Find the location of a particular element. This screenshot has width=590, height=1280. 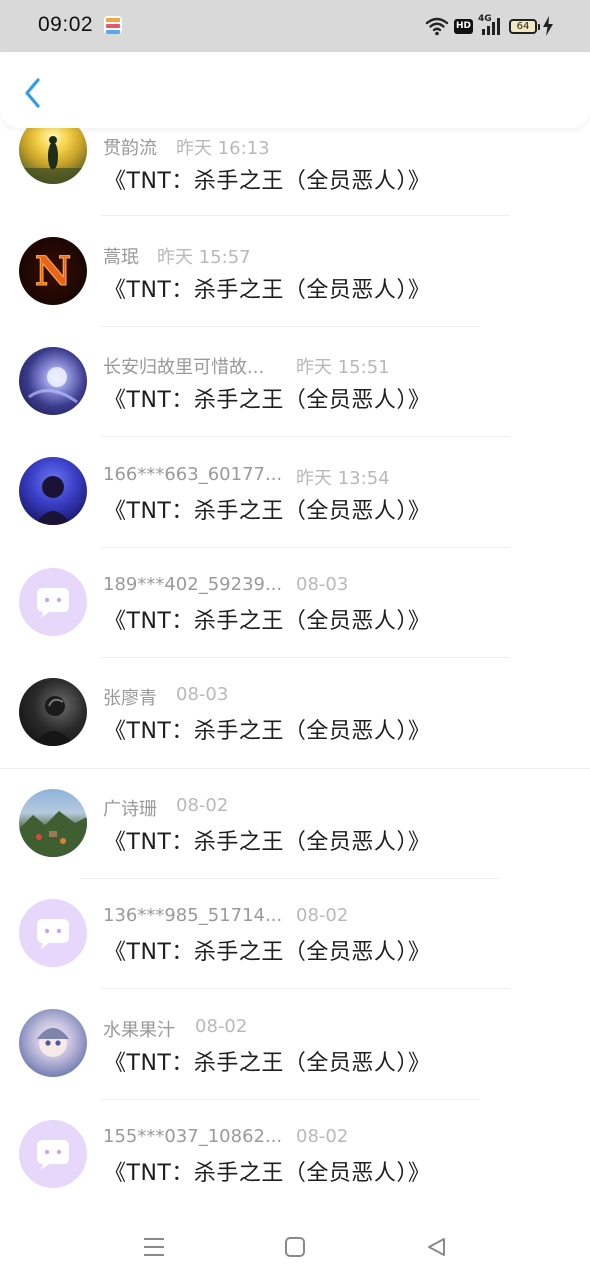

status-time: 09:02 is located at coordinates (66, 24).